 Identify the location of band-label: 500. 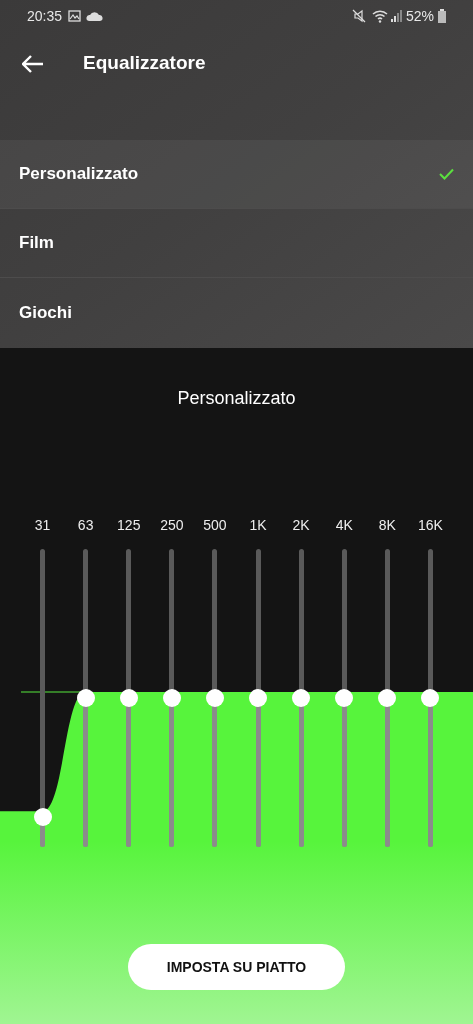
(215, 525).